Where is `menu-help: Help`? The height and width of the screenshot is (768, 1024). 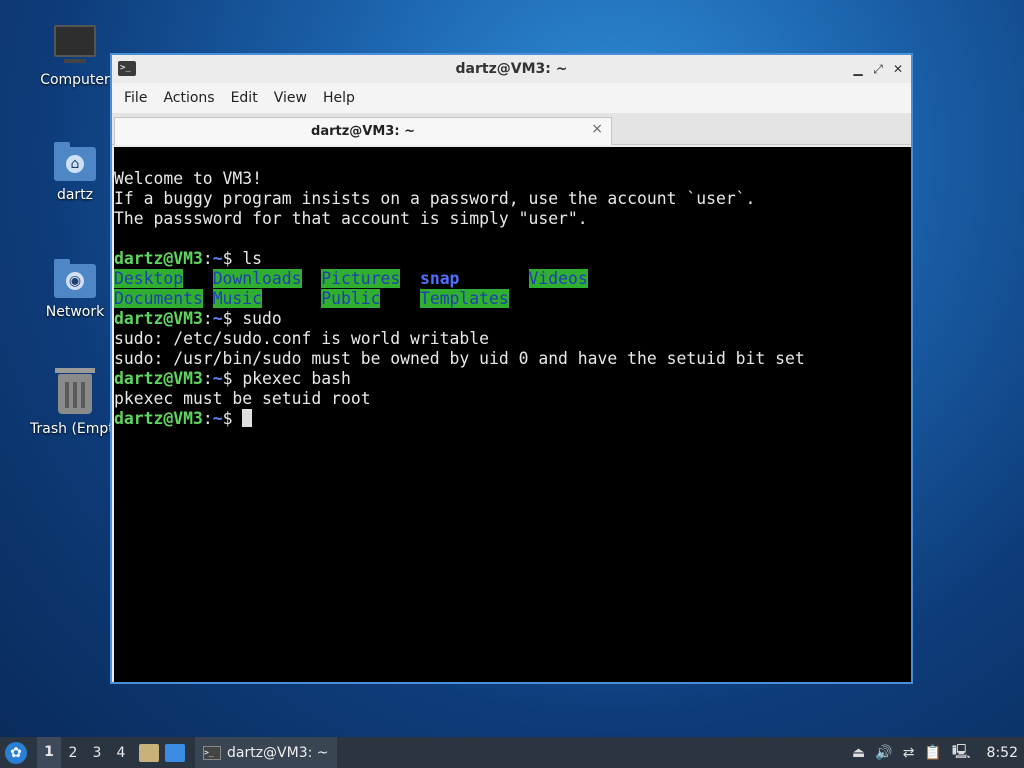 menu-help: Help is located at coordinates (339, 98).